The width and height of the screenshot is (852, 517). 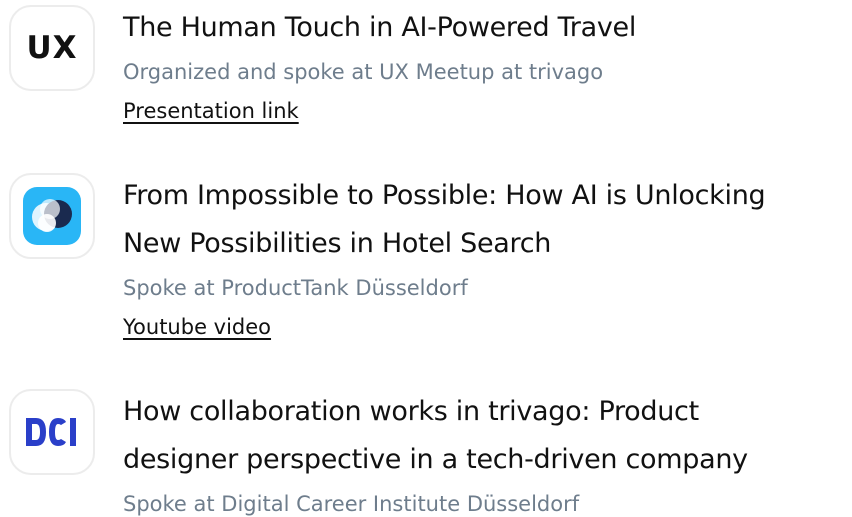 I want to click on producttank-icon, so click(x=52, y=216).